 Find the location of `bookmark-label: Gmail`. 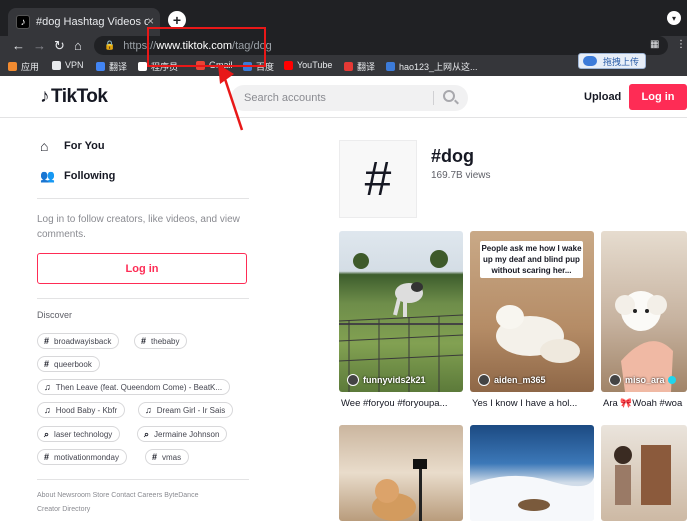

bookmark-label: Gmail is located at coordinates (221, 65).